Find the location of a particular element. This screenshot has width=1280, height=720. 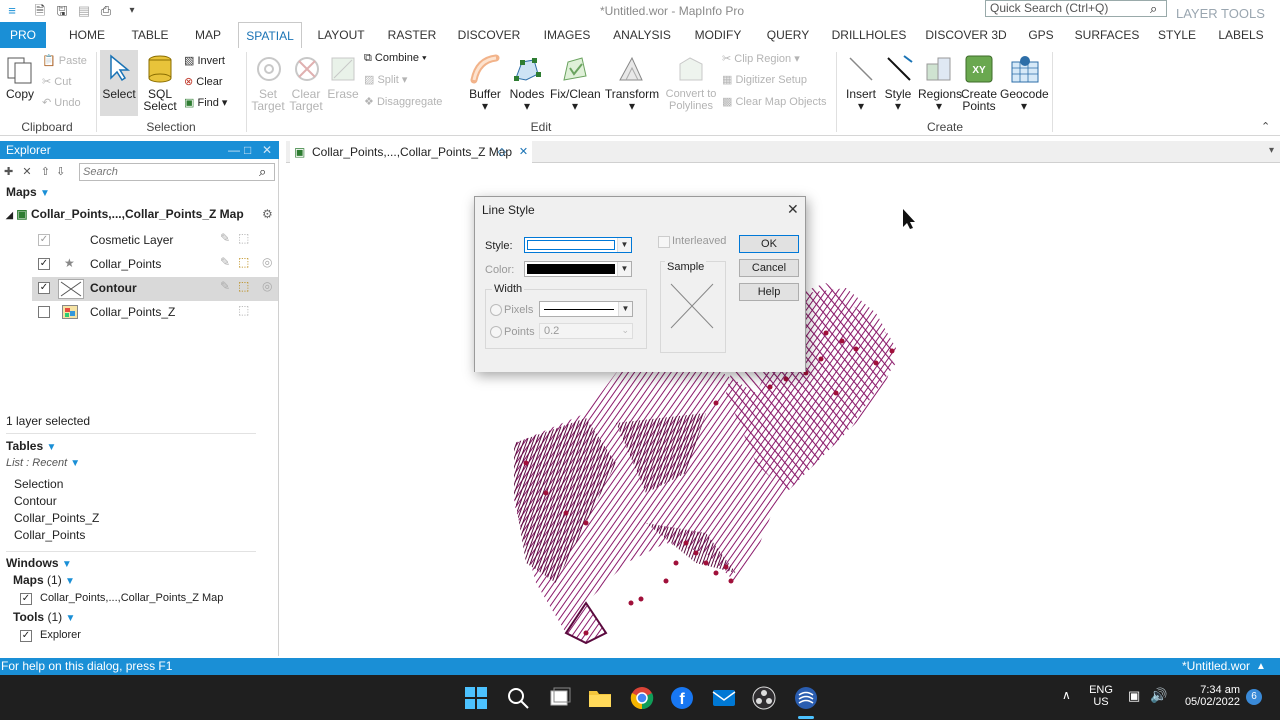

split-button: ▨ Split ▾ is located at coordinates (385, 79).